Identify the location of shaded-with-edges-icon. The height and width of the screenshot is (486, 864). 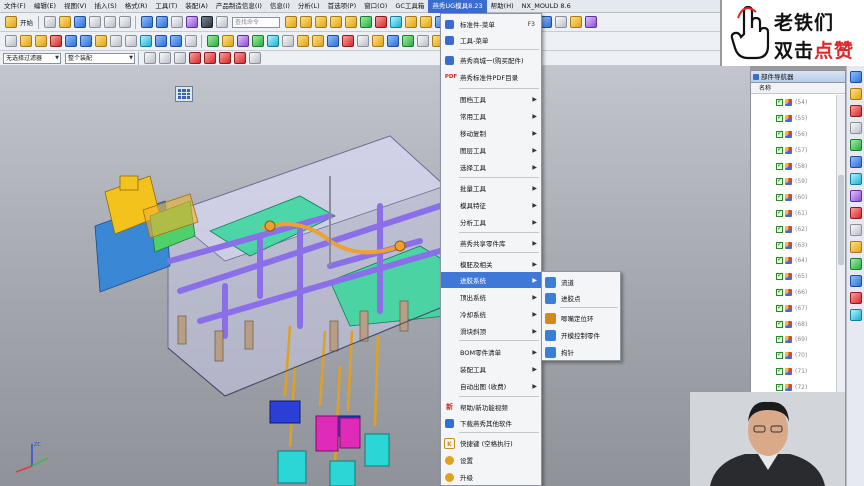
(85, 41).